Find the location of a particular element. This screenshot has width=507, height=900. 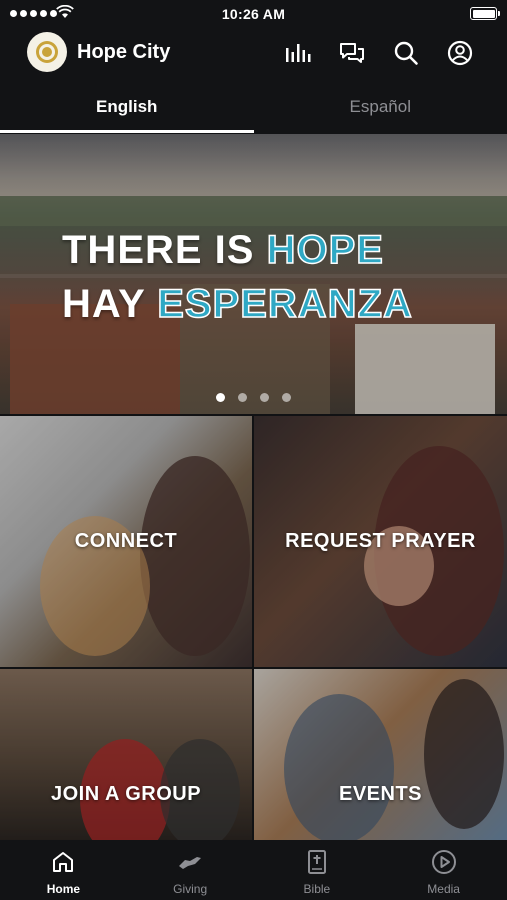

logo-emblem-icon is located at coordinates (47, 52).